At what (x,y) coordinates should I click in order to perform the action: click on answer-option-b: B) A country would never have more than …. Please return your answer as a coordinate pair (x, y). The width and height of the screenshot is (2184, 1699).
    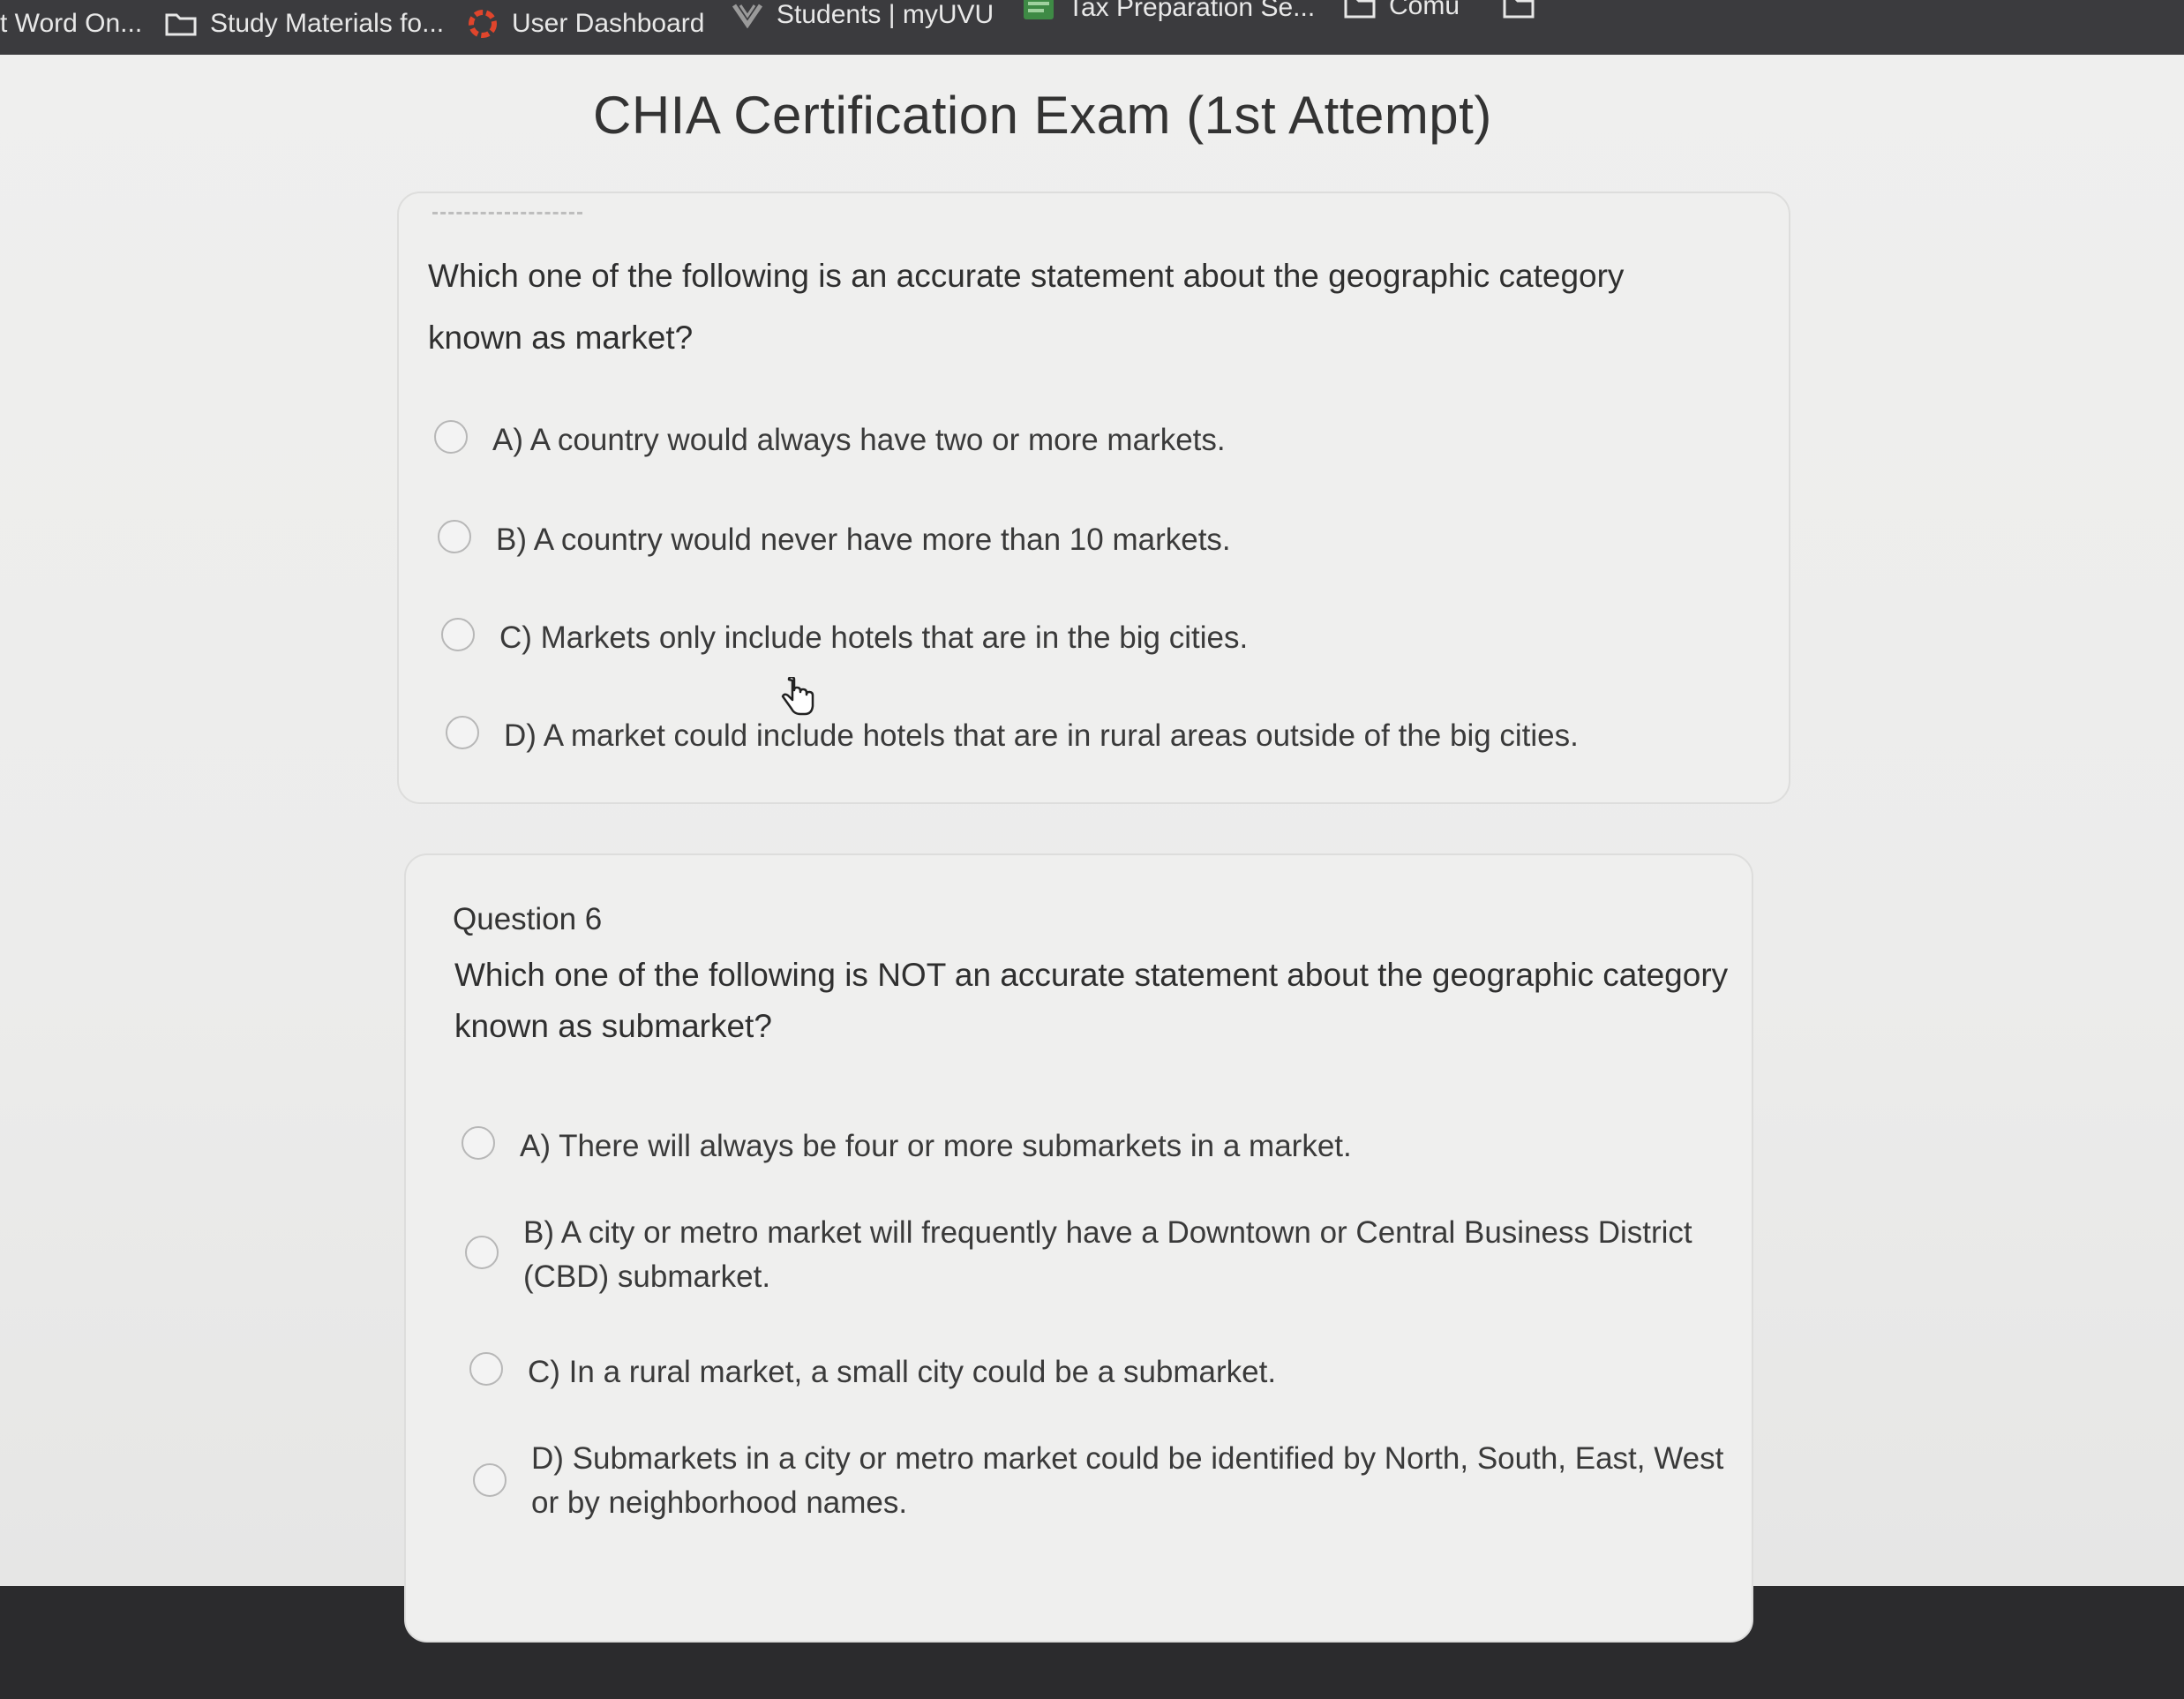
    Looking at the image, I should click on (834, 540).